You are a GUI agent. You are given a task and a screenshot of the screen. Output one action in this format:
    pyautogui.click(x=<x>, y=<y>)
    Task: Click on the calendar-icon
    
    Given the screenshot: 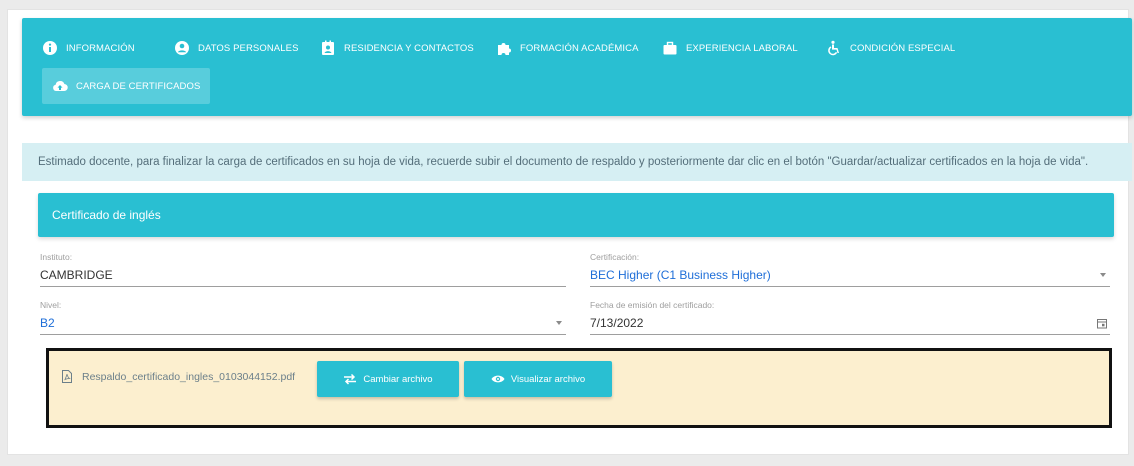 What is the action you would take?
    pyautogui.click(x=1102, y=323)
    